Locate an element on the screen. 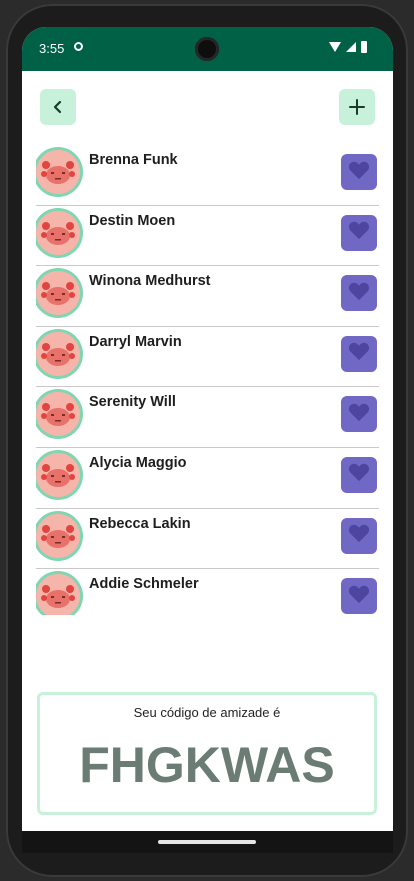 This screenshot has height=881, width=414. back-button is located at coordinates (58, 107).